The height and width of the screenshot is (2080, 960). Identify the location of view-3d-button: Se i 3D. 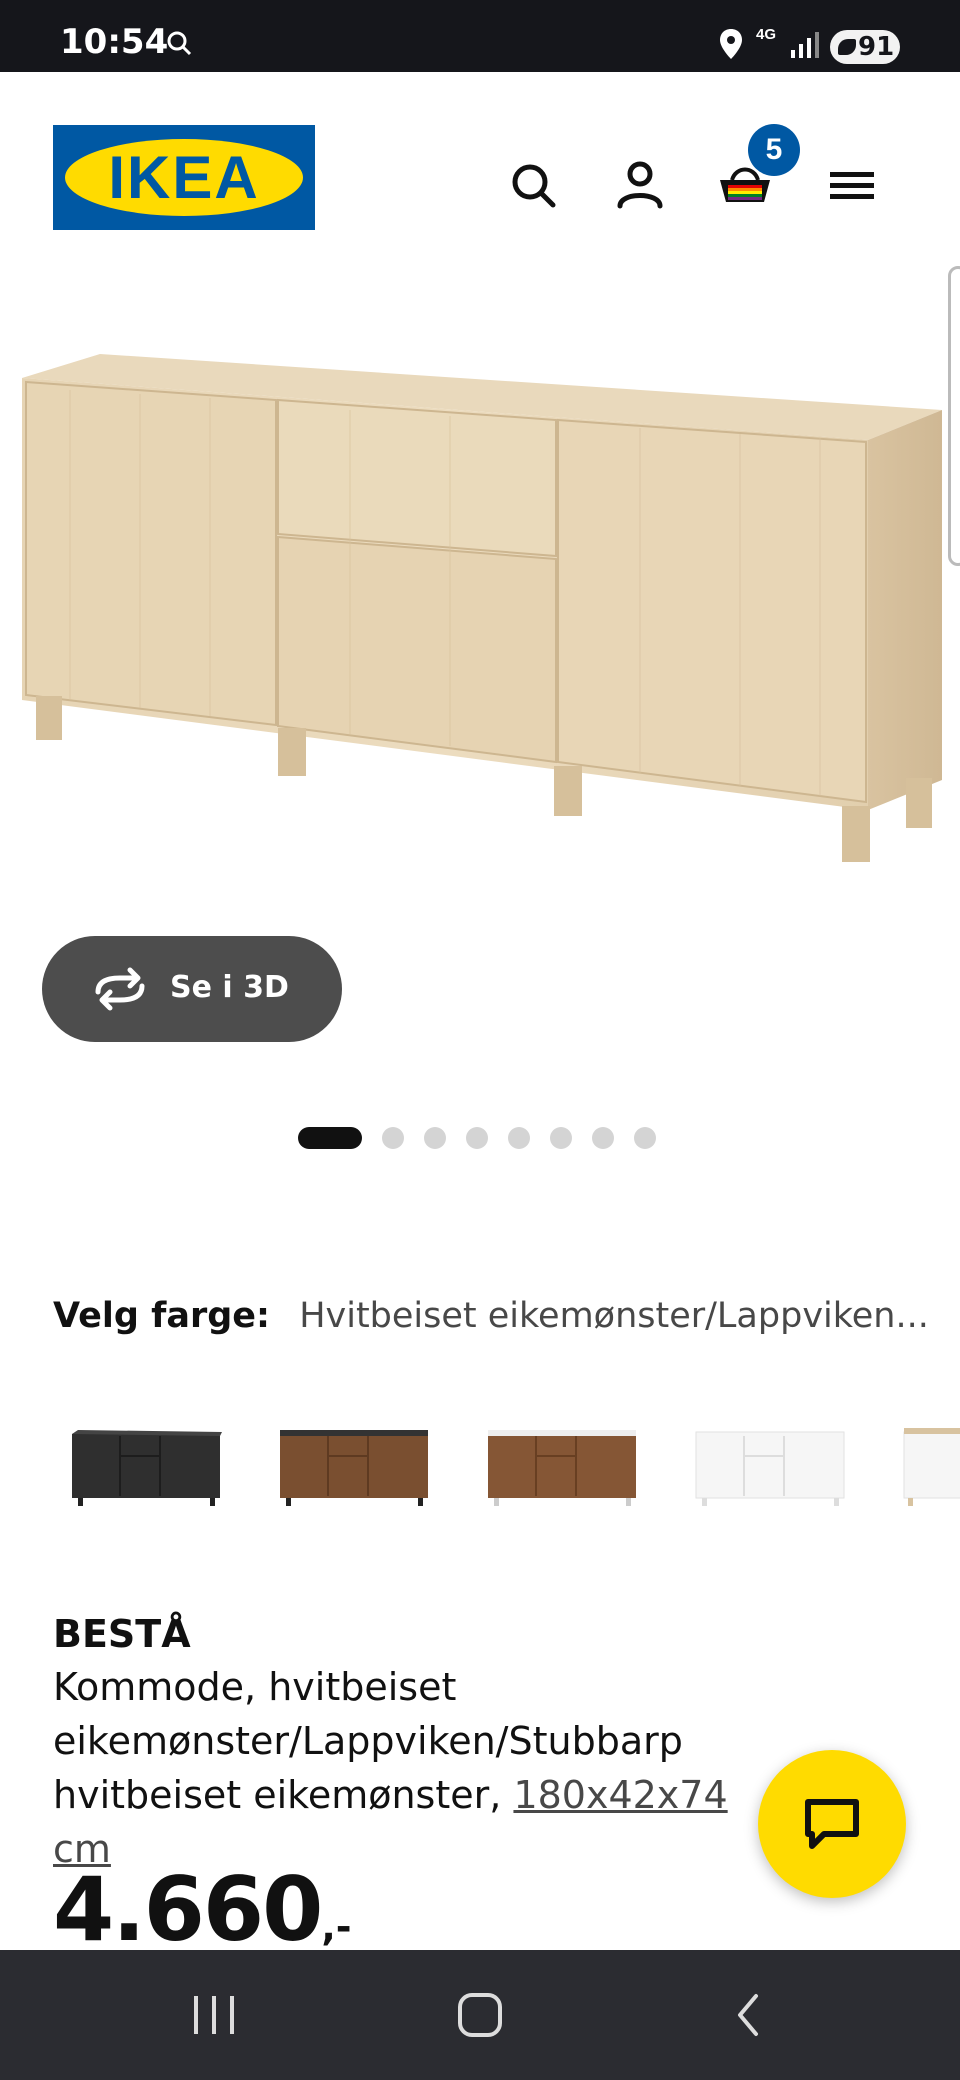
(192, 989).